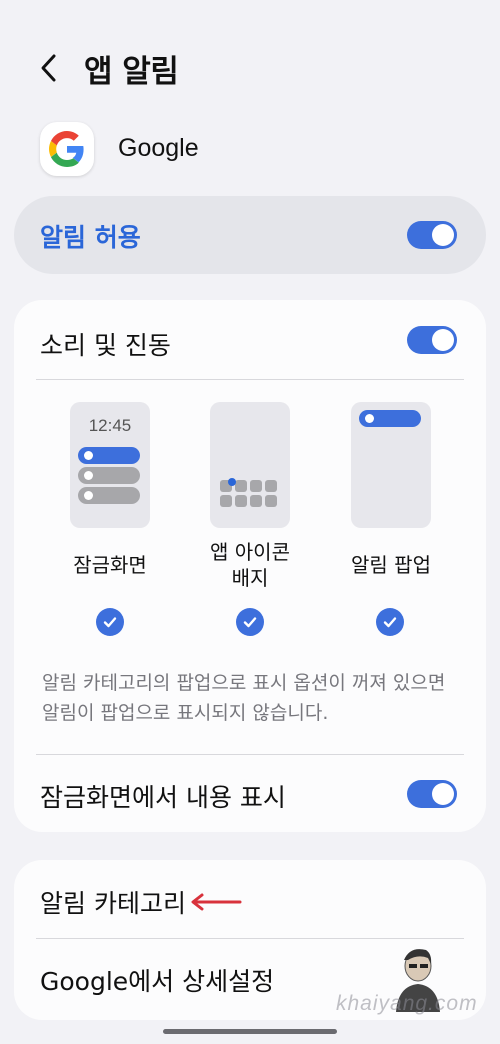 Image resolution: width=500 pixels, height=1044 pixels. Describe the element at coordinates (250, 1031) in the screenshot. I see `home-indicator` at that location.